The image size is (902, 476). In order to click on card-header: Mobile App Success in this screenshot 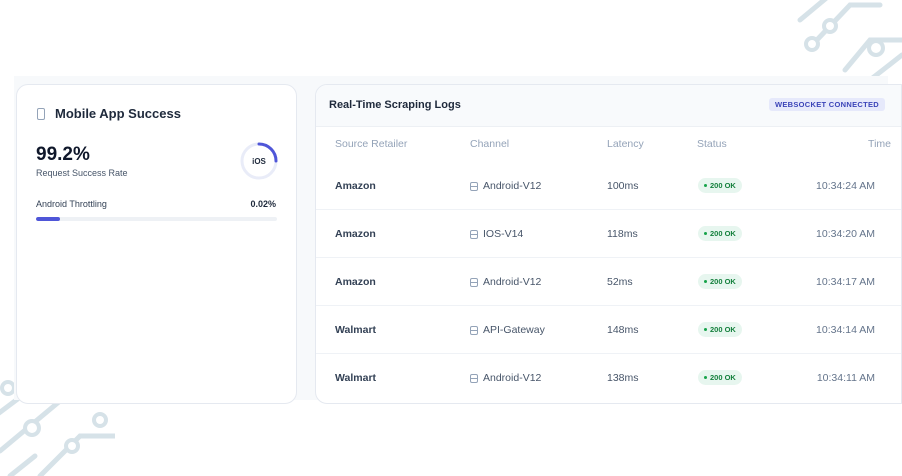, I will do `click(109, 113)`.